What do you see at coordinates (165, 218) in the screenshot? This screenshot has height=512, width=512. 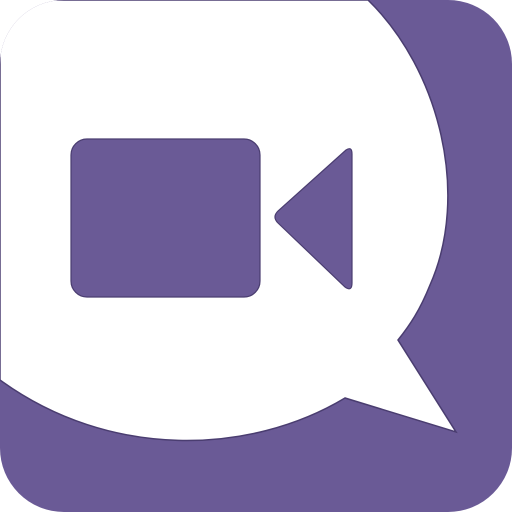 I see `camera-body-icon` at bounding box center [165, 218].